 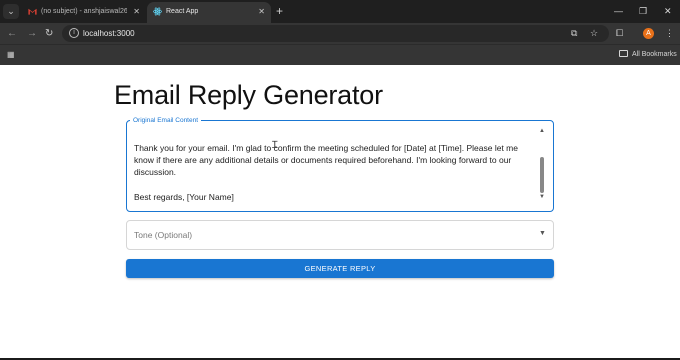 I want to click on tab-title: (no subject) - anshjaiswal26@g, so click(x=84, y=11).